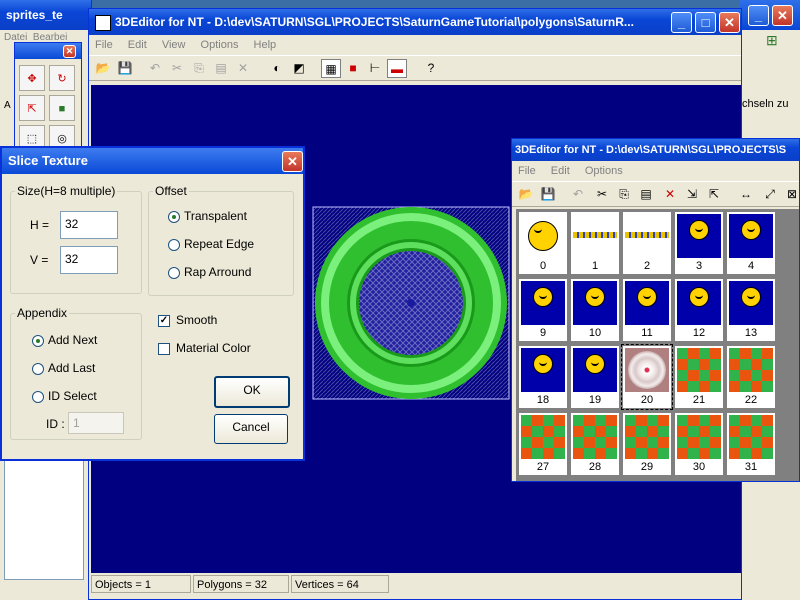  What do you see at coordinates (164, 349) in the screenshot?
I see `material-color-checkbox` at bounding box center [164, 349].